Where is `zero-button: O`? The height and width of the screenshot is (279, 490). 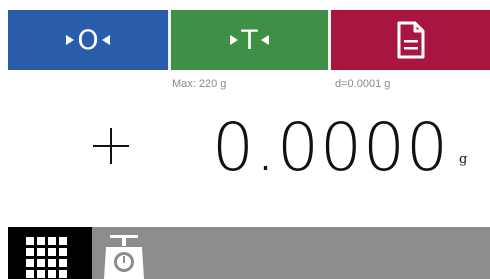
zero-button: O is located at coordinates (88, 40).